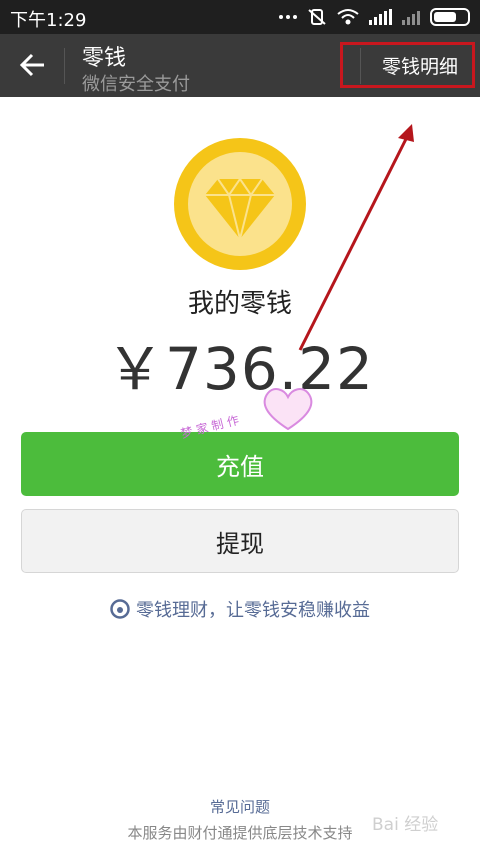 Image resolution: width=480 pixels, height=853 pixels. I want to click on balance-label: 我的零钱, so click(239, 304).